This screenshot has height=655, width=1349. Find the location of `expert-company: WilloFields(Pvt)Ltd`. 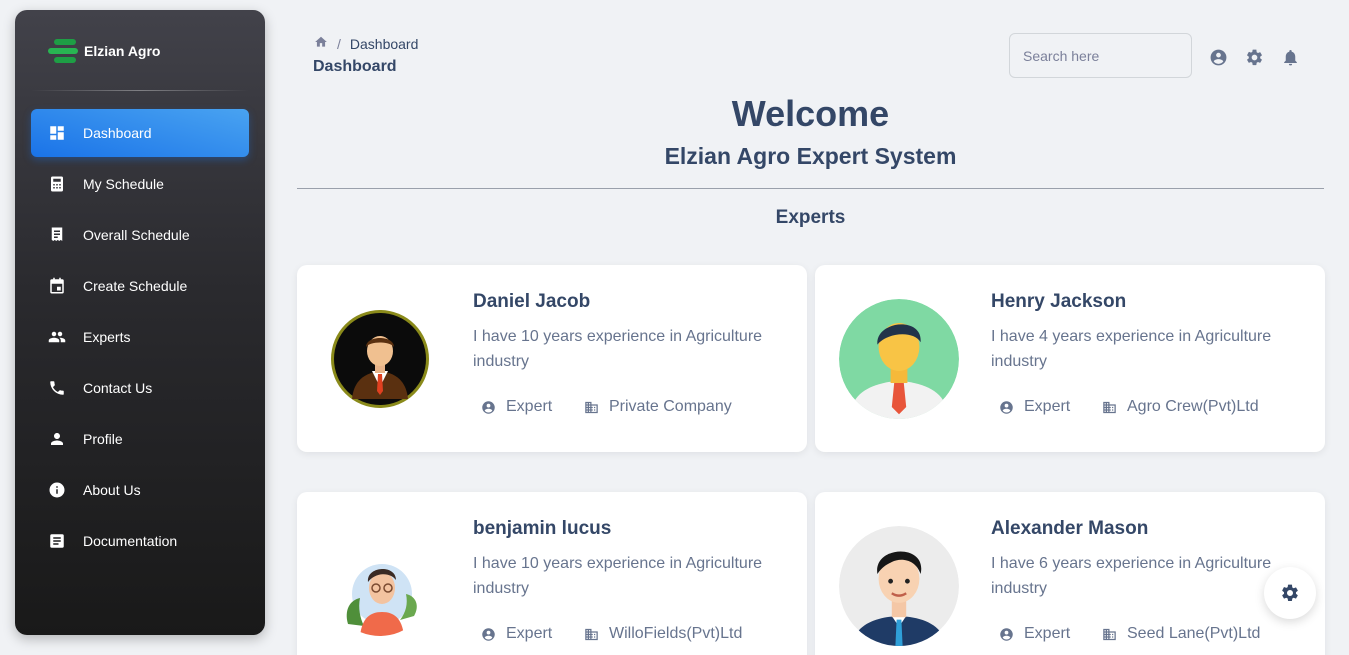

expert-company: WilloFields(Pvt)Ltd is located at coordinates (663, 634).